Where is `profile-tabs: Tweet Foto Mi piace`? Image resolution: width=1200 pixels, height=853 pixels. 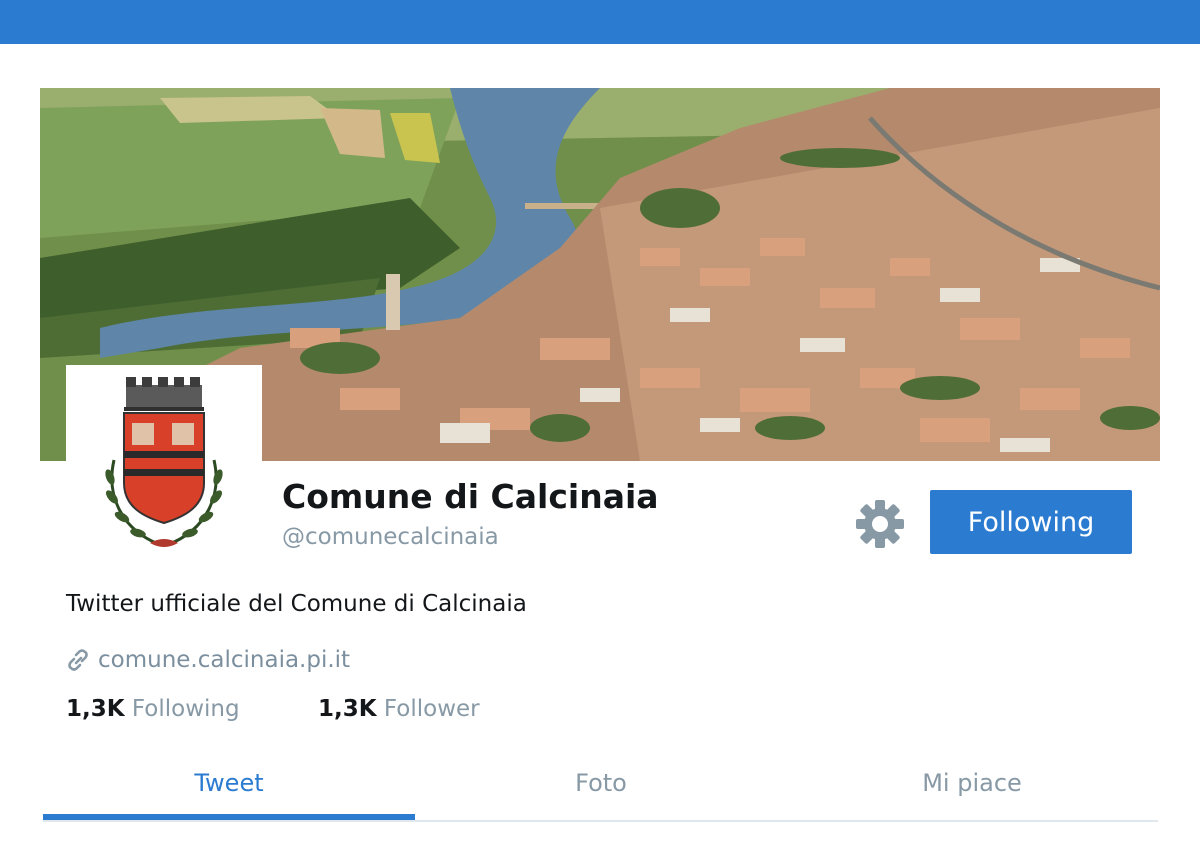 profile-tabs: Tweet Foto Mi piace is located at coordinates (600, 791).